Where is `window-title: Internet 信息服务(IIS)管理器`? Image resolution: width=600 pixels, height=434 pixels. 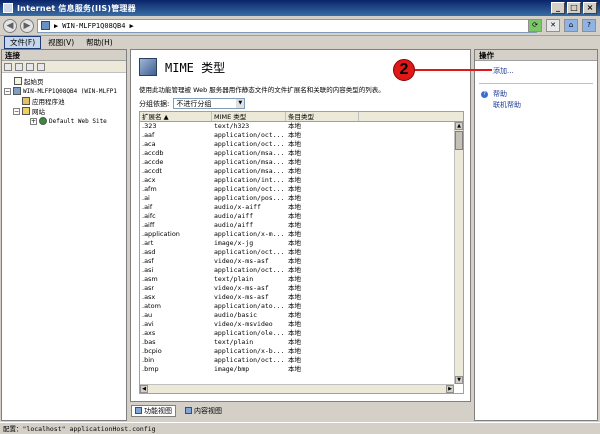
window-title: Internet 信息服务(IIS)管理器 is located at coordinates (76, 8).